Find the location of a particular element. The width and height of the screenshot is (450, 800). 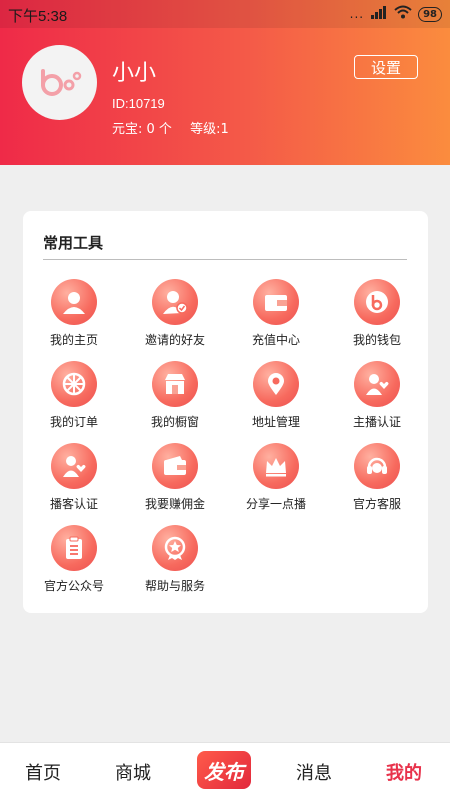

user-meta: 元宝: 0 个 等级:1 is located at coordinates (177, 127).